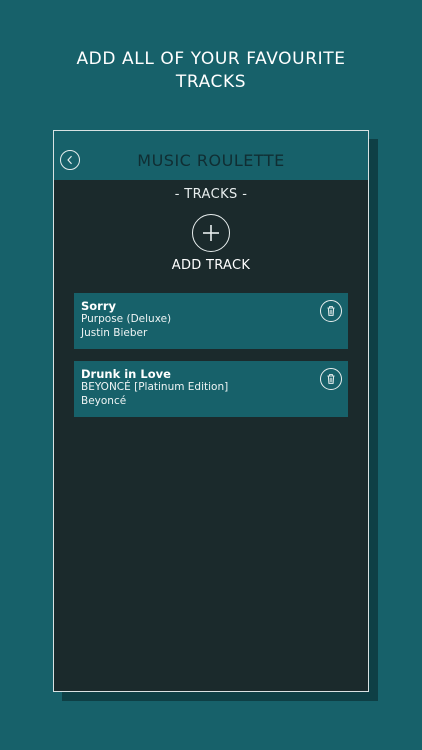  What do you see at coordinates (211, 321) in the screenshot?
I see `track-card: Sorry Purpose (Deluxe) Justin Bieber` at bounding box center [211, 321].